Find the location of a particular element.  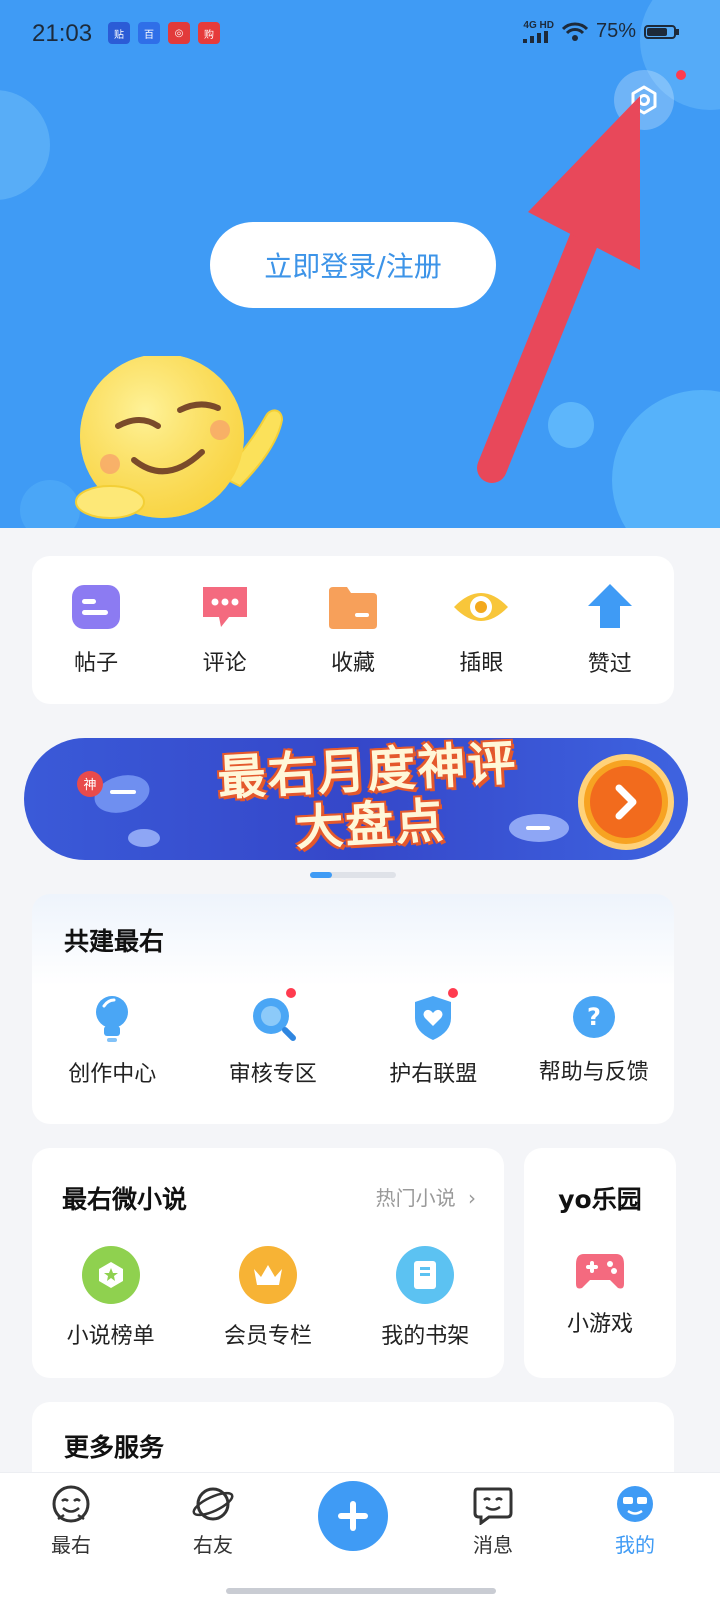

co-build-label: 创作中心 is located at coordinates (112, 1074).